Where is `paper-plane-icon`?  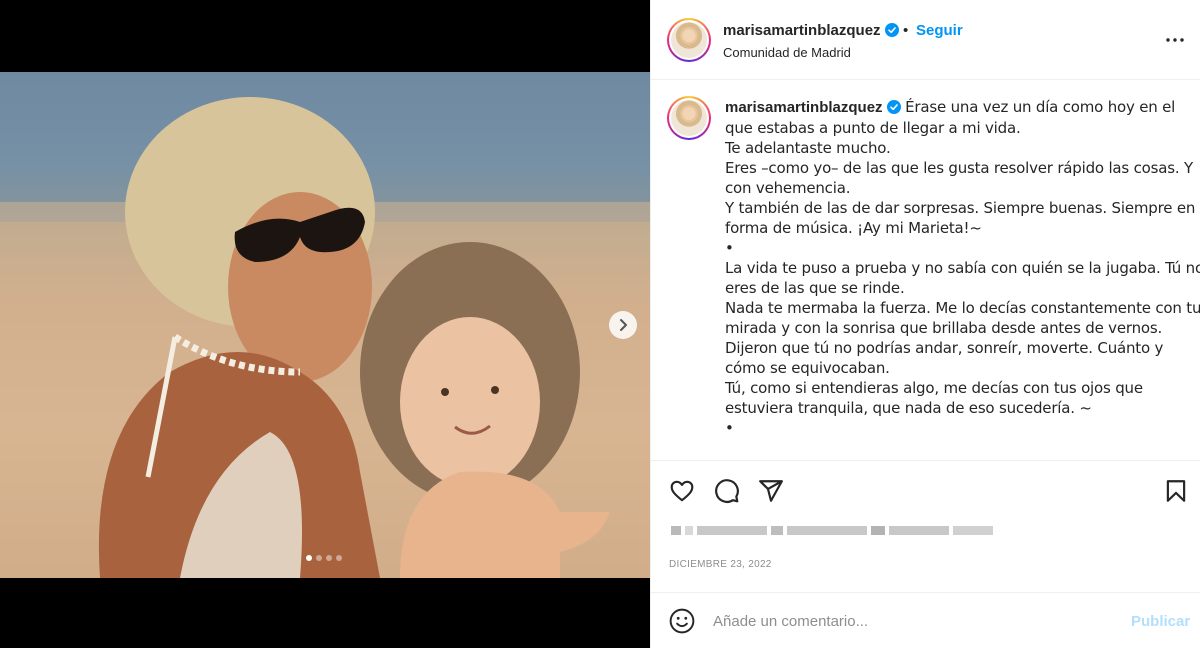
paper-plane-icon is located at coordinates (771, 491).